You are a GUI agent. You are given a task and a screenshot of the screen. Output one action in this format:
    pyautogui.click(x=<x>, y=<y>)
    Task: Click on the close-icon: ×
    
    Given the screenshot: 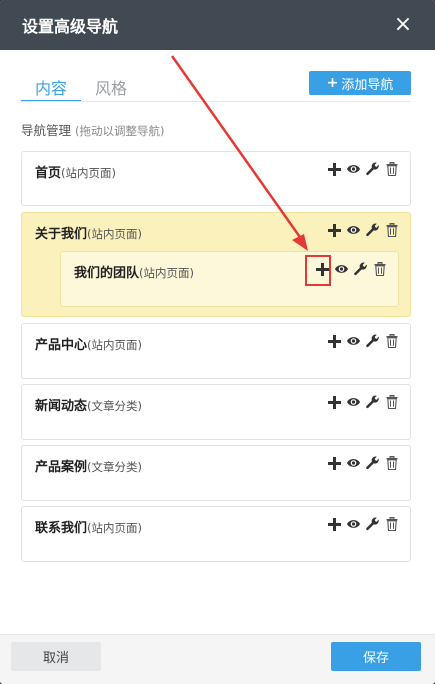 What is the action you would take?
    pyautogui.click(x=403, y=25)
    